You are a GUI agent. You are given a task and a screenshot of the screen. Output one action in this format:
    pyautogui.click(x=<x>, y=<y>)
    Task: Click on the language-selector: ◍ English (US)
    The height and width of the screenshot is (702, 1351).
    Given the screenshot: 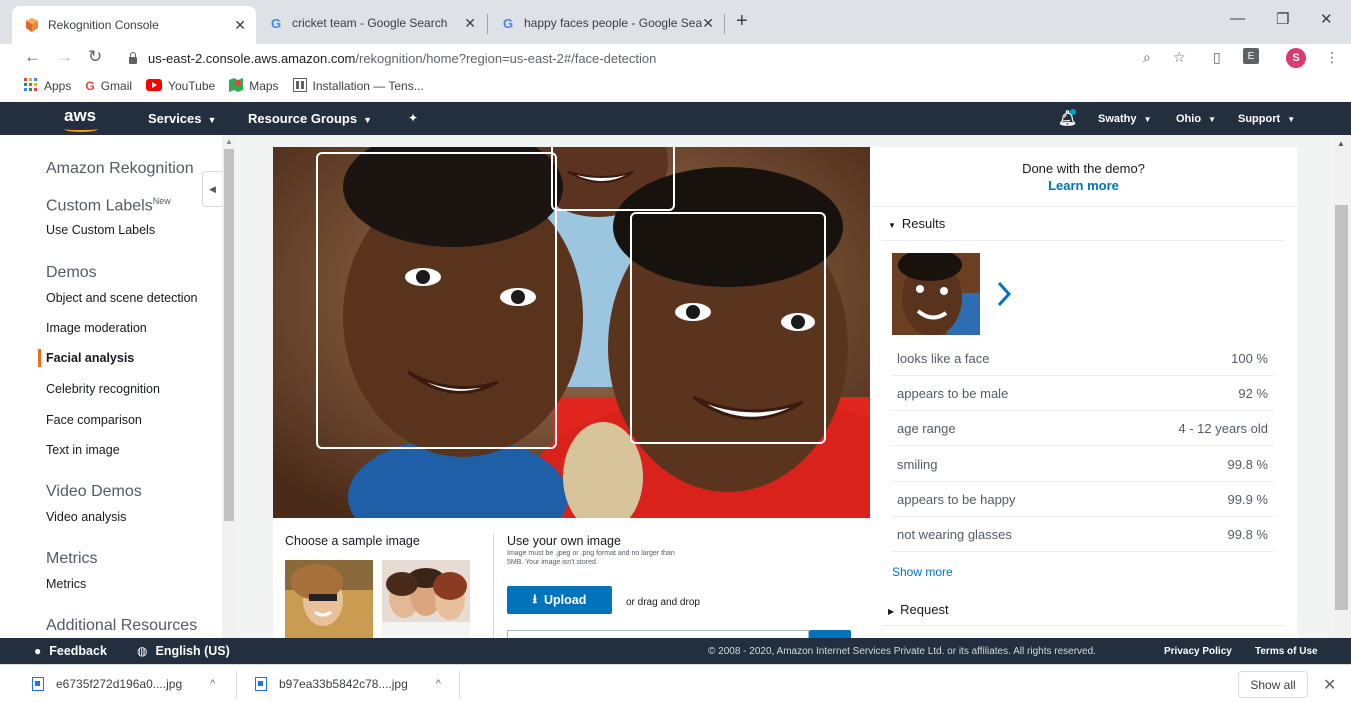 What is the action you would take?
    pyautogui.click(x=183, y=651)
    